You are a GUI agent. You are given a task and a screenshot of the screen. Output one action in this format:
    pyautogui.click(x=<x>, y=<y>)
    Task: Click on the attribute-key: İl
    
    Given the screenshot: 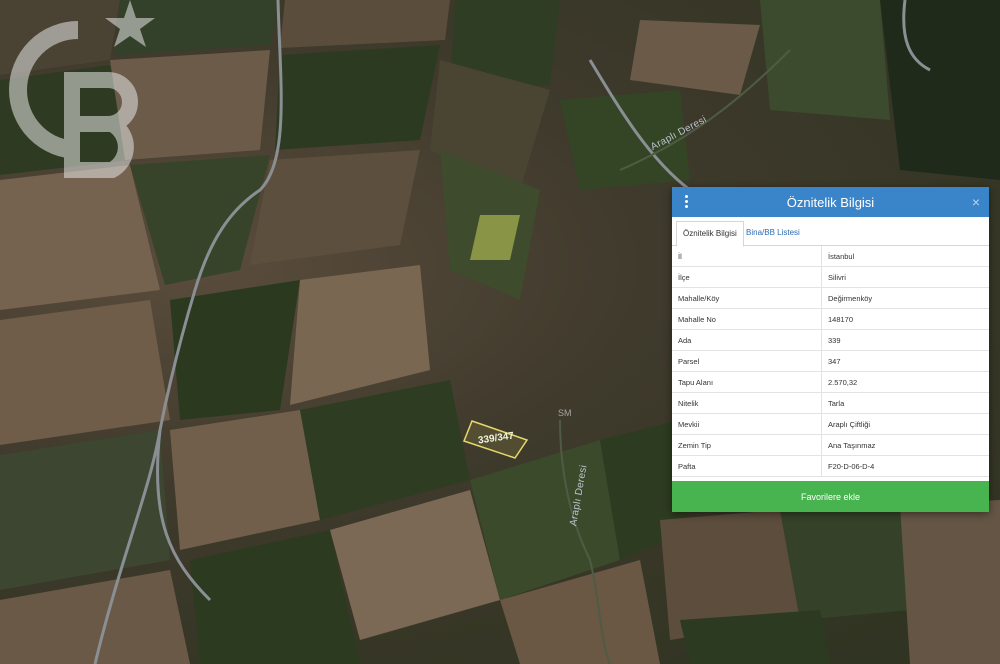 What is the action you would take?
    pyautogui.click(x=747, y=256)
    